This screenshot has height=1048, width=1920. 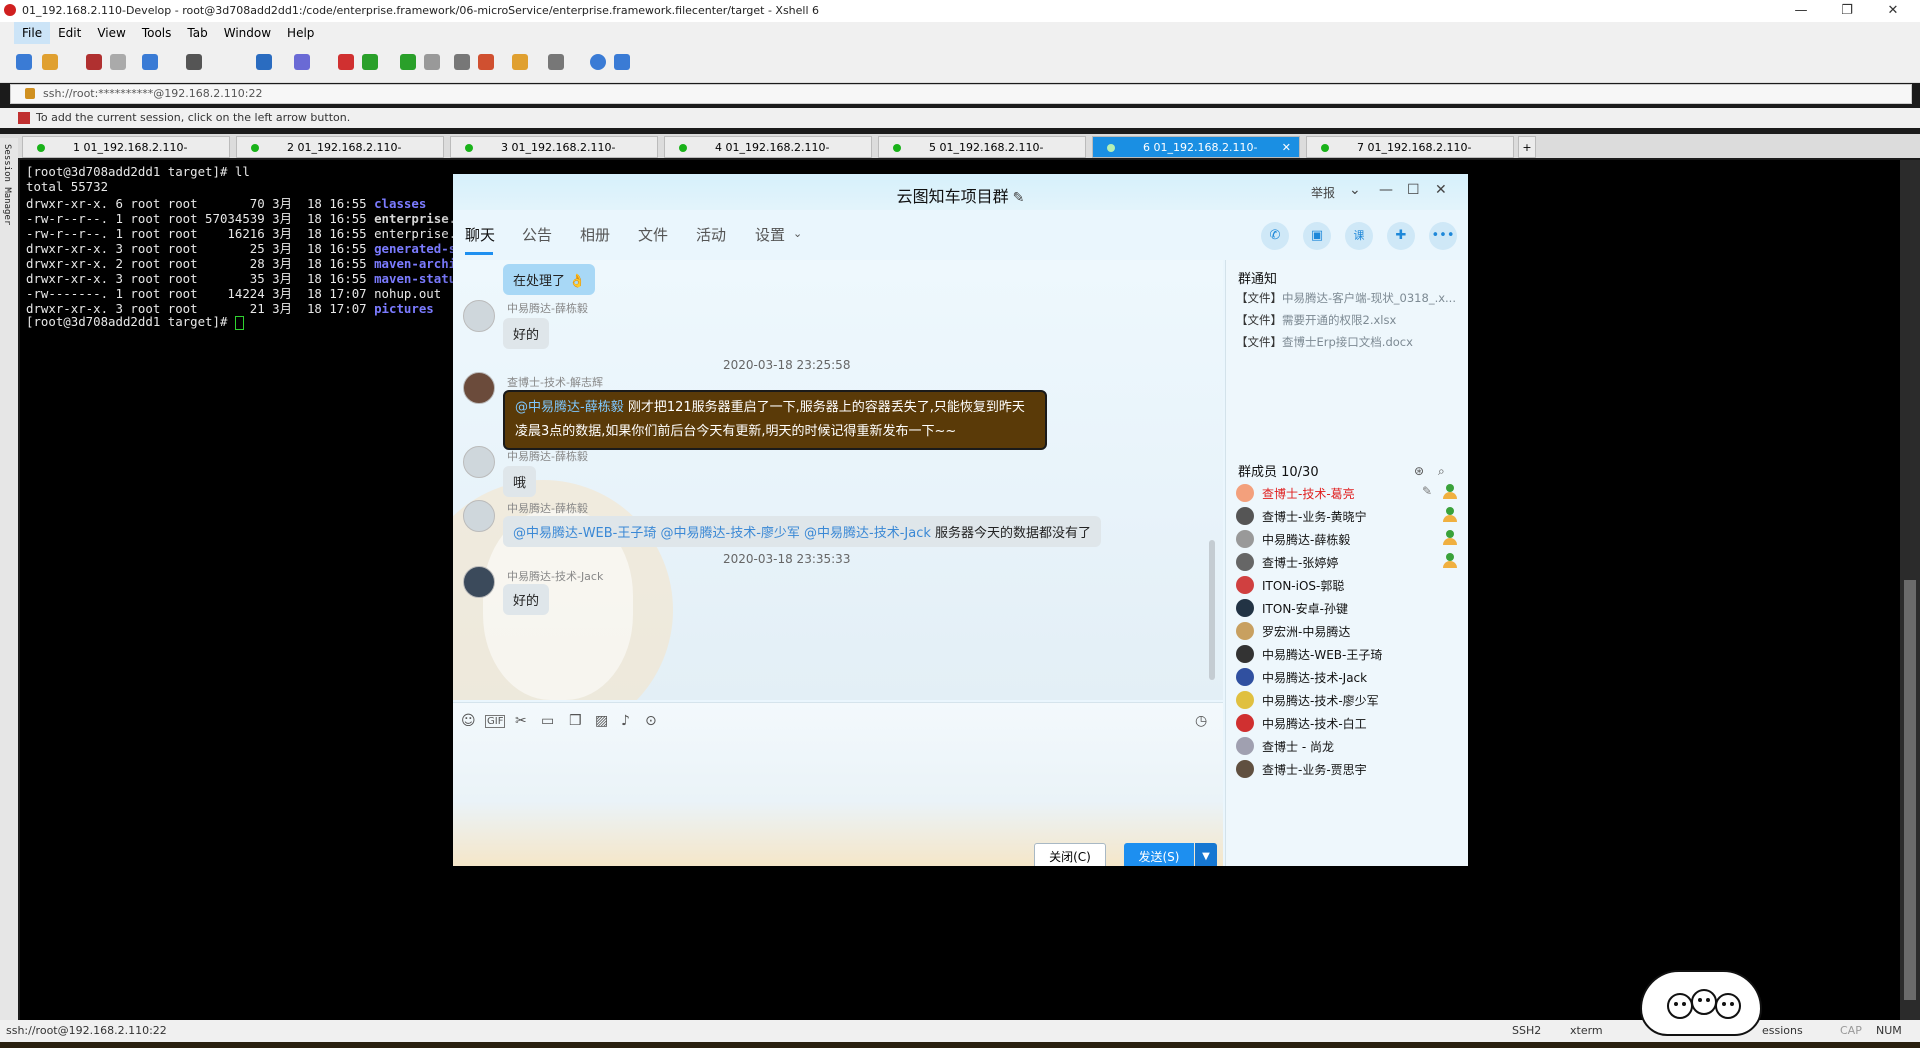 What do you see at coordinates (1445, 471) in the screenshot?
I see `search-icon: ⌕` at bounding box center [1445, 471].